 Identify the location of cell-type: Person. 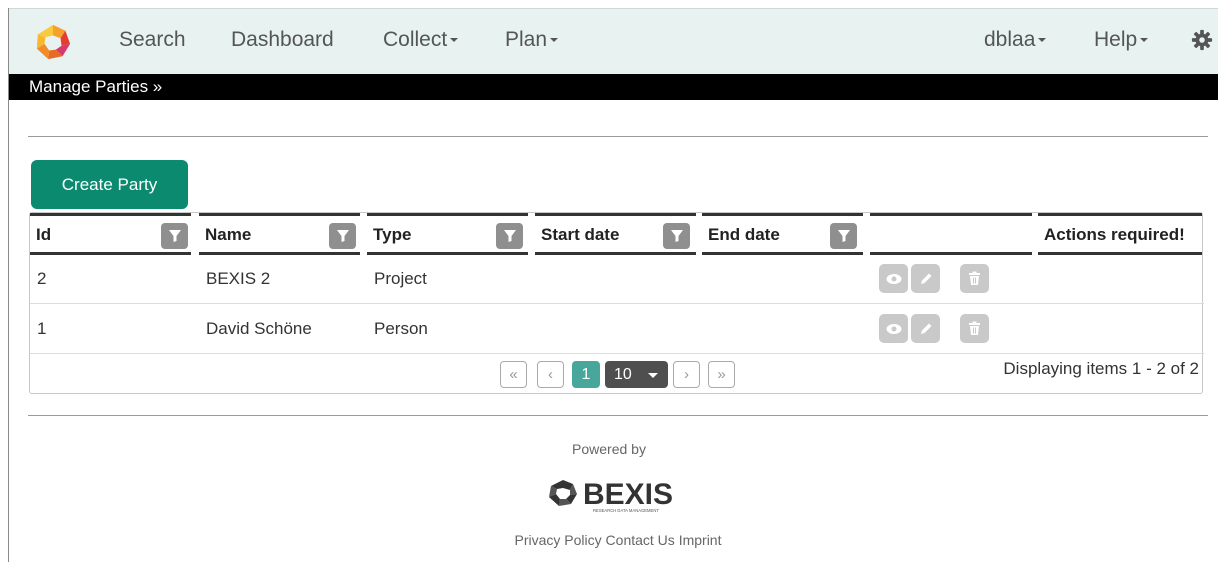
(401, 328).